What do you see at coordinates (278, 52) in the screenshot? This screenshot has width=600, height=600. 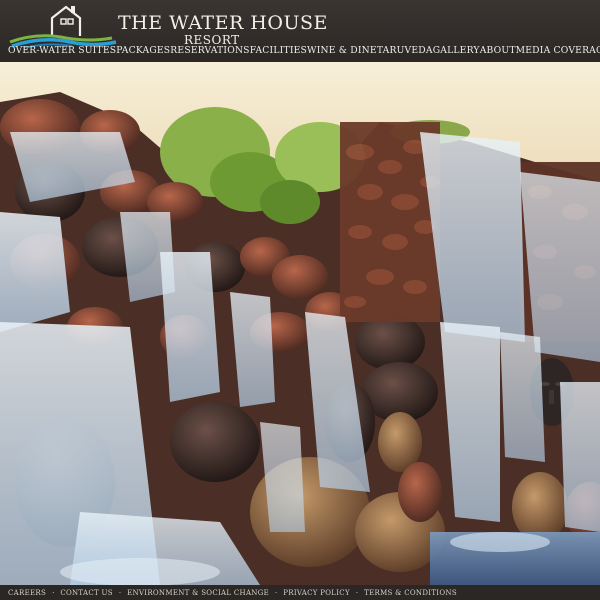 I see `nav-item-facilities: FACILITIES` at bounding box center [278, 52].